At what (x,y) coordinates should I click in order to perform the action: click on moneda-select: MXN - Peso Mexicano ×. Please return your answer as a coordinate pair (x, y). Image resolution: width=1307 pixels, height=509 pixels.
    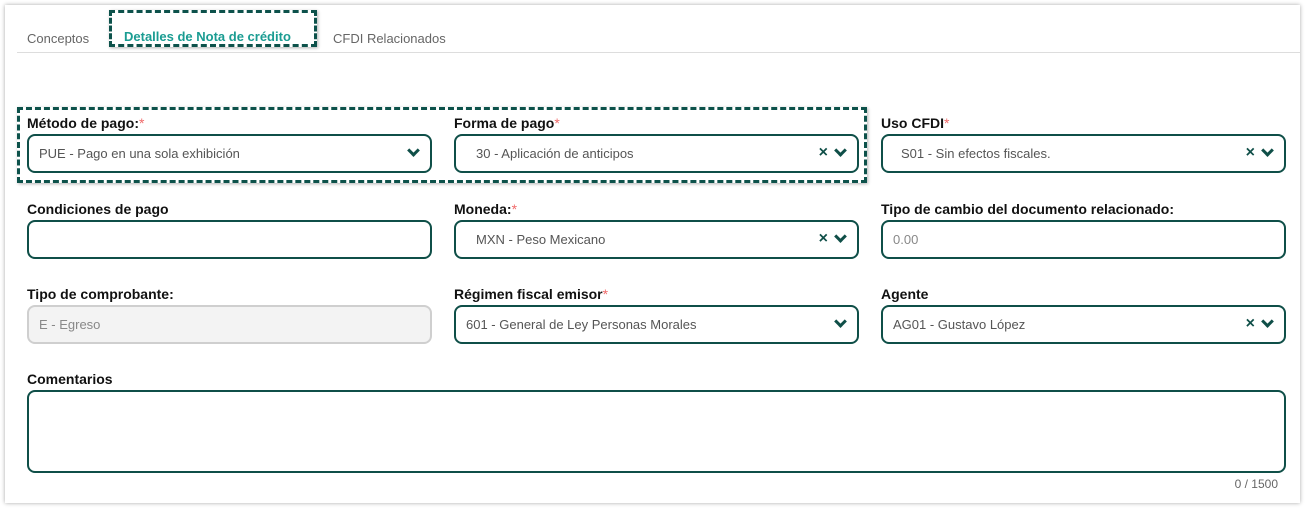
    Looking at the image, I should click on (656, 239).